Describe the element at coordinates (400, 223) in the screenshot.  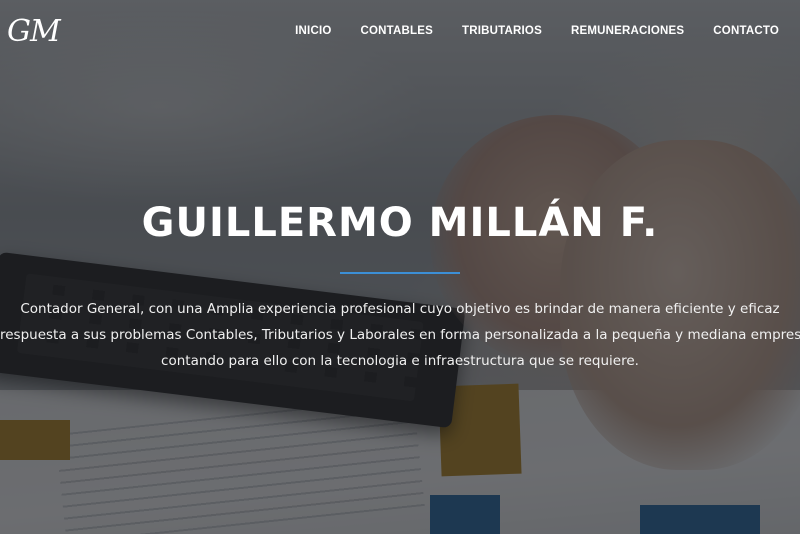
I see `hero-title: GUILLERMO MILLÁN F.` at that location.